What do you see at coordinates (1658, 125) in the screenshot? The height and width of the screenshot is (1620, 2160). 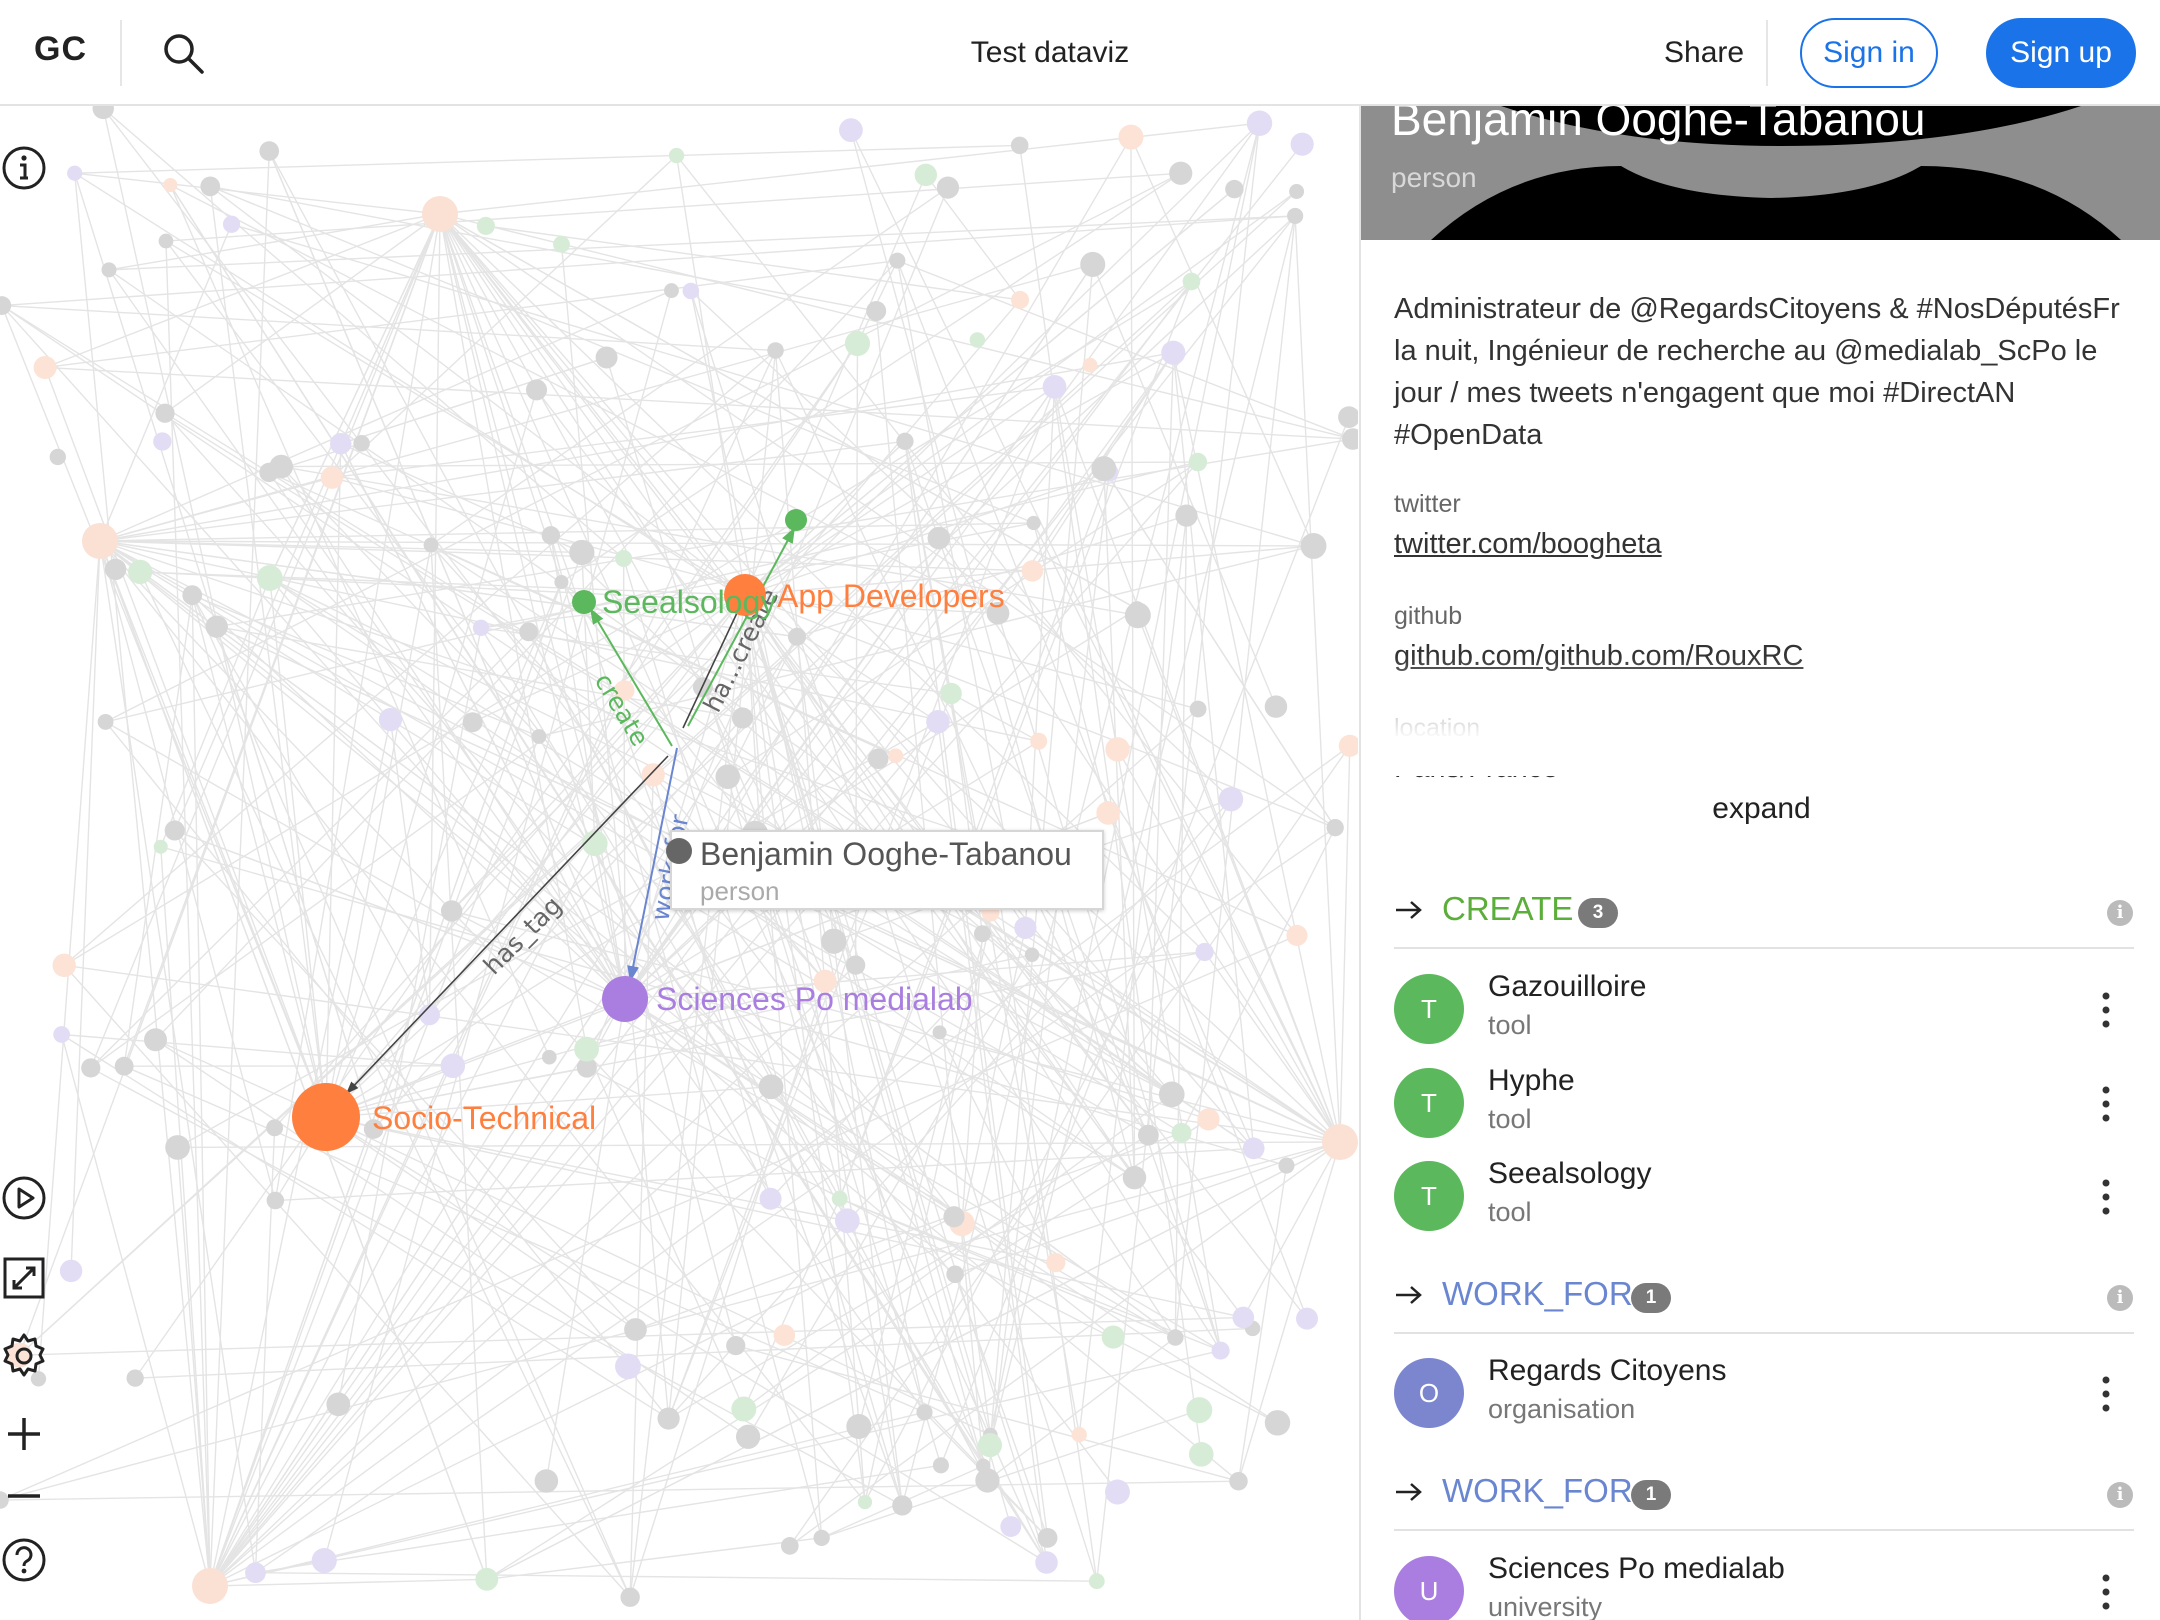 I see `profile-name: Benjamin Ooghe-Tabanou` at bounding box center [1658, 125].